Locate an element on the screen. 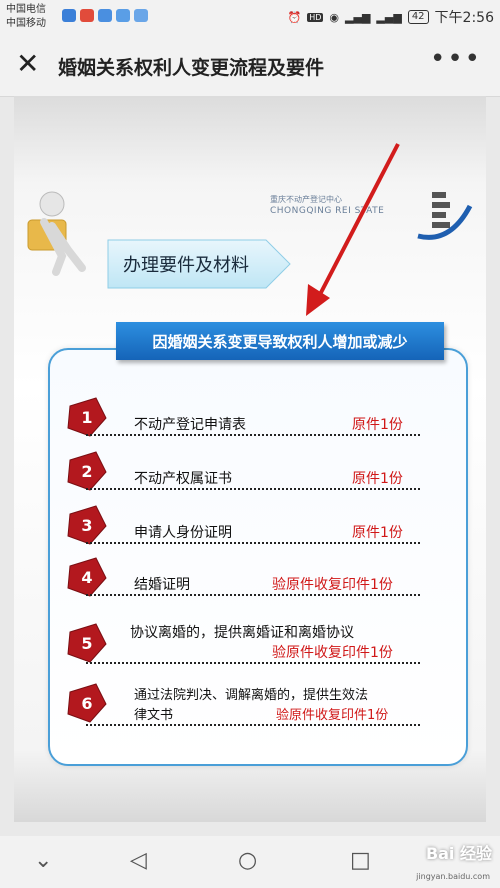 This screenshot has height=888, width=500. item-number: 6 is located at coordinates (87, 703).